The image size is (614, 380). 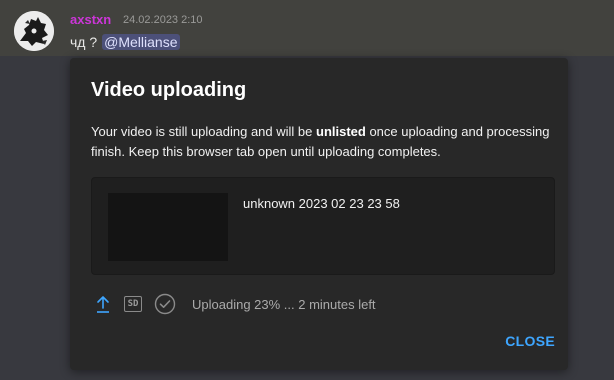 I want to click on video-thumbnail, so click(x=168, y=227).